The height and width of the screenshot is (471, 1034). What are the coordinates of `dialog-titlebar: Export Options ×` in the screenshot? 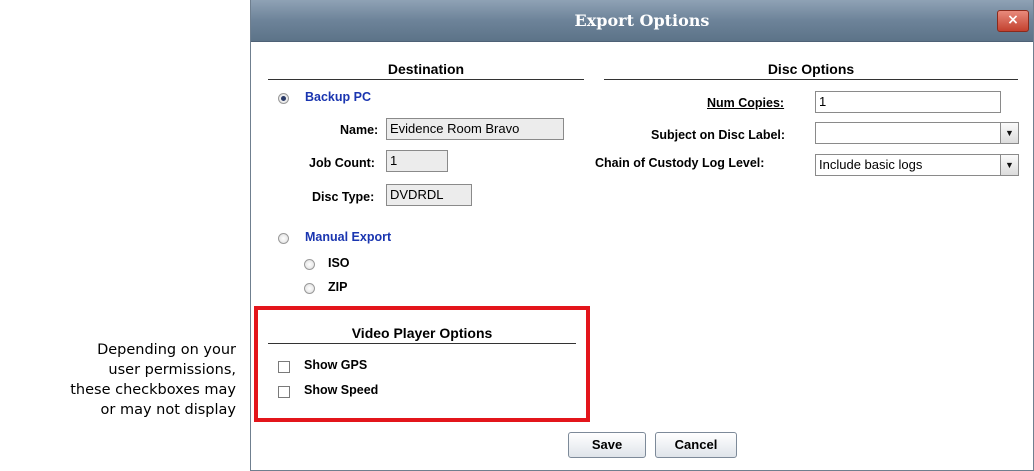 It's located at (642, 21).